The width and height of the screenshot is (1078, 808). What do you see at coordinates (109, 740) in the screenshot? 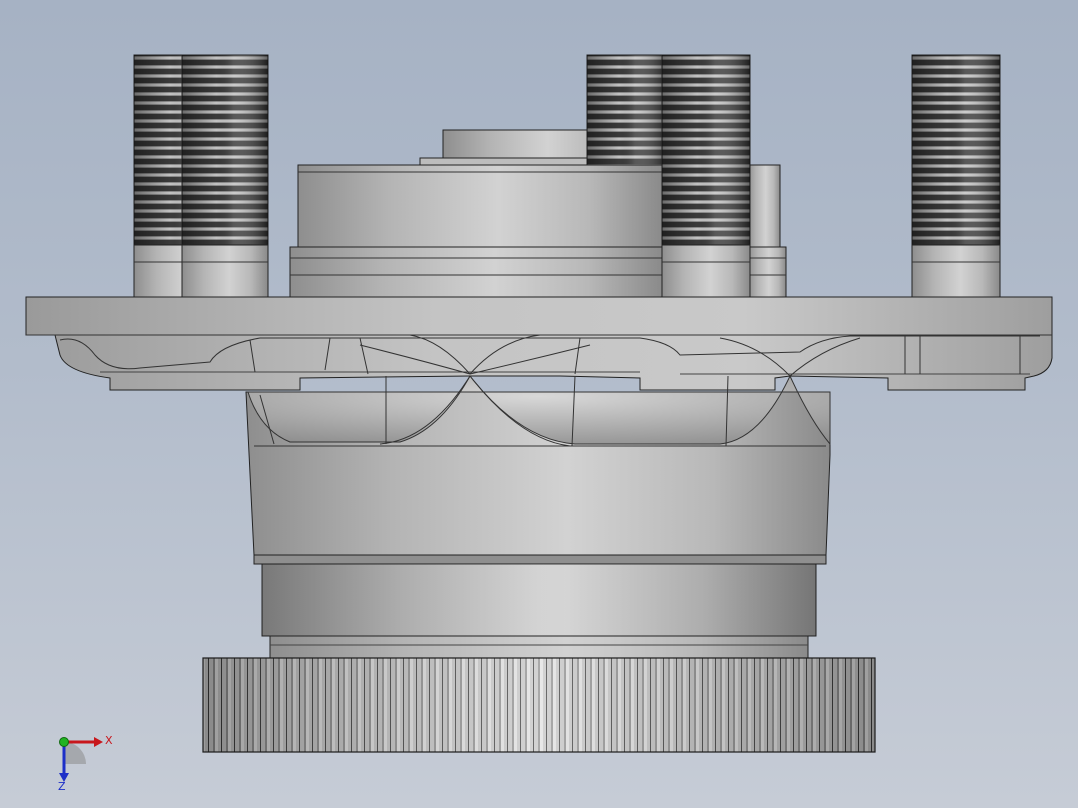
I see `x-axis-label: X` at bounding box center [109, 740].